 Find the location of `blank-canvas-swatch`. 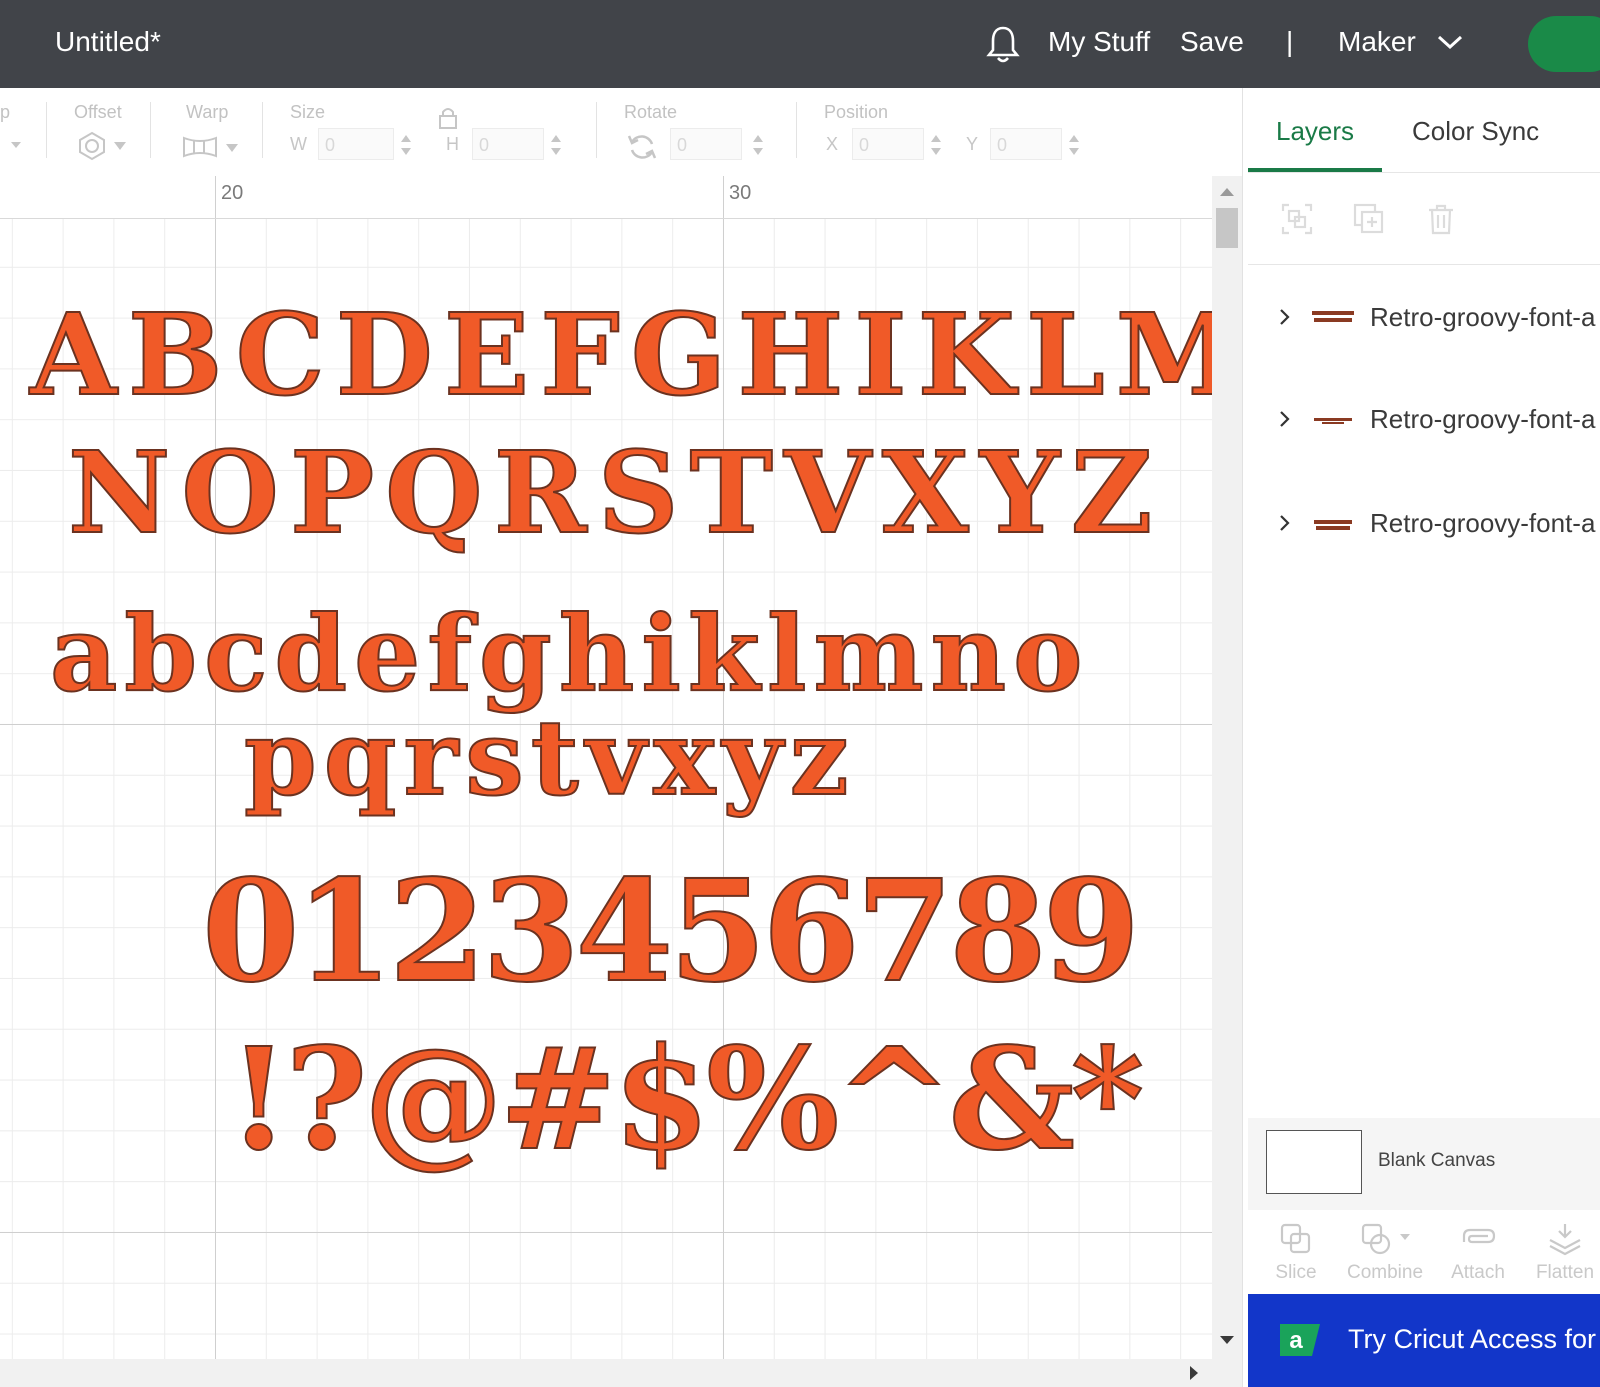

blank-canvas-swatch is located at coordinates (1314, 1162).